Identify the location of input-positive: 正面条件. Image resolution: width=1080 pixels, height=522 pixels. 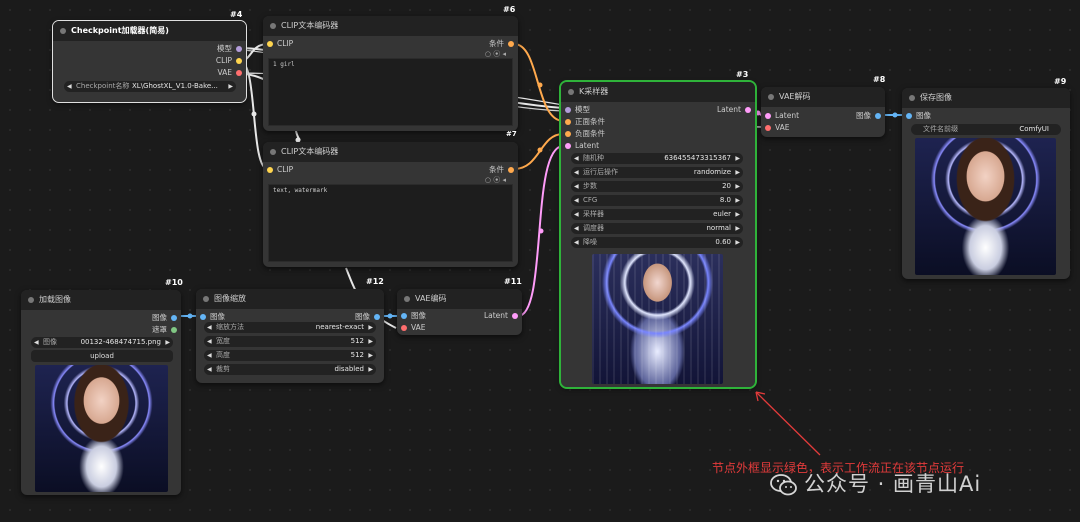
(583, 122).